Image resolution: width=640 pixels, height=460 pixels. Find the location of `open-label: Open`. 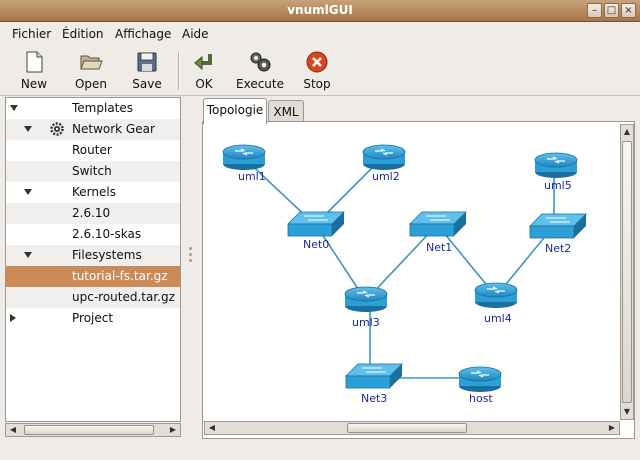

open-label: Open is located at coordinates (91, 84).